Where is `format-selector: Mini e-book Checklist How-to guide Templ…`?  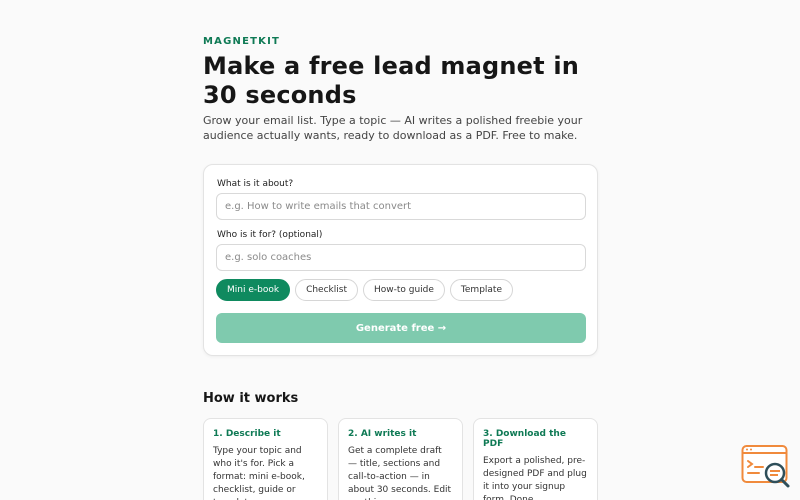
format-selector: Mini e-book Checklist How-to guide Templ… is located at coordinates (364, 290).